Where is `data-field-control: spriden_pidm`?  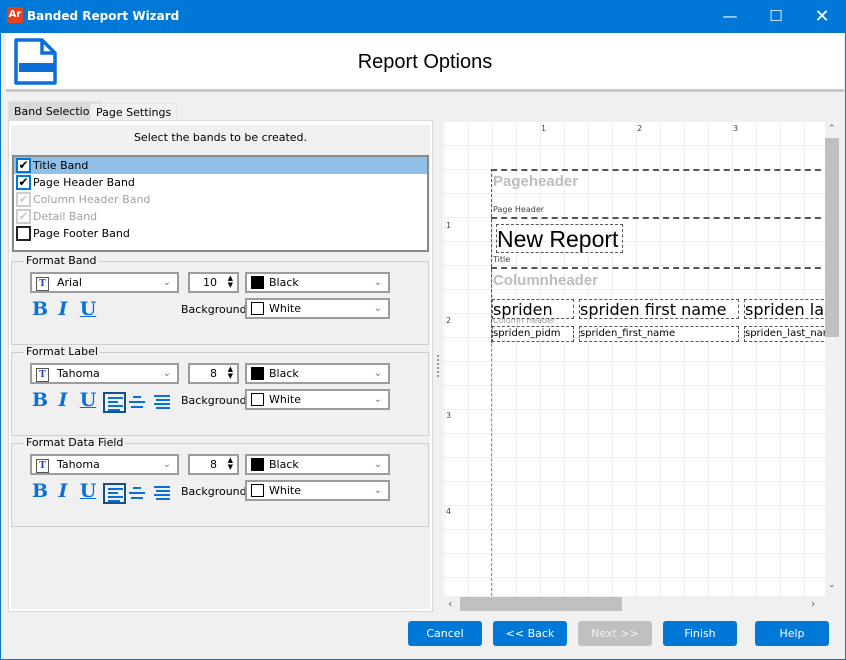 data-field-control: spriden_pidm is located at coordinates (533, 334).